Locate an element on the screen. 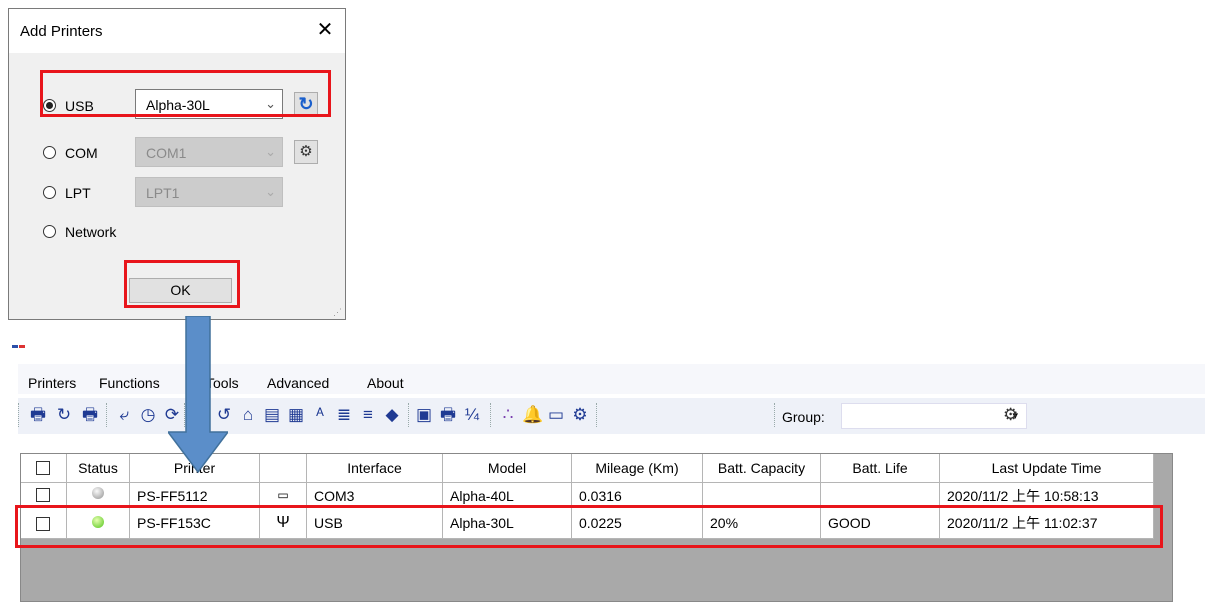  down-arrow-icon is located at coordinates (198, 395).